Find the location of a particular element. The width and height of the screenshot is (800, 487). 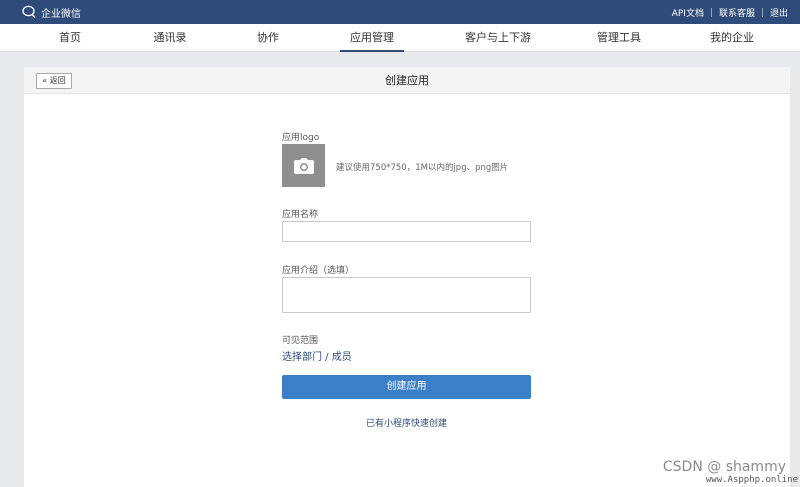

app-name-label: 应用名称 is located at coordinates (300, 215).